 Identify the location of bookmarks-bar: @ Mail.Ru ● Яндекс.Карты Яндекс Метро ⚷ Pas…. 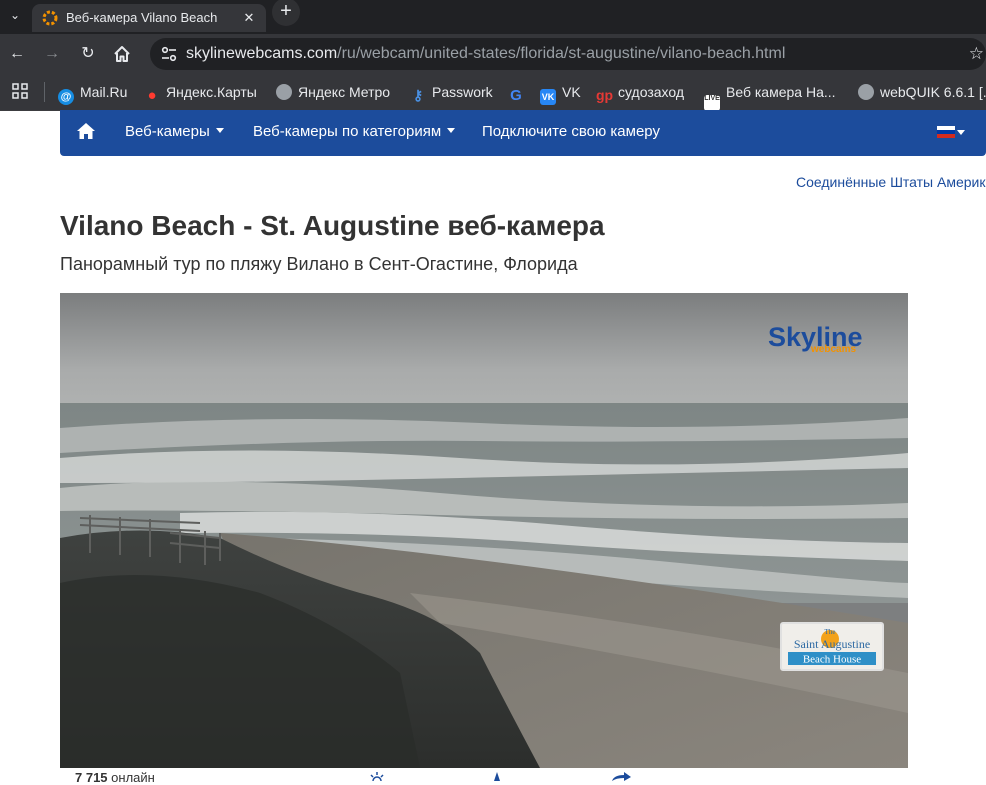
(493, 92).